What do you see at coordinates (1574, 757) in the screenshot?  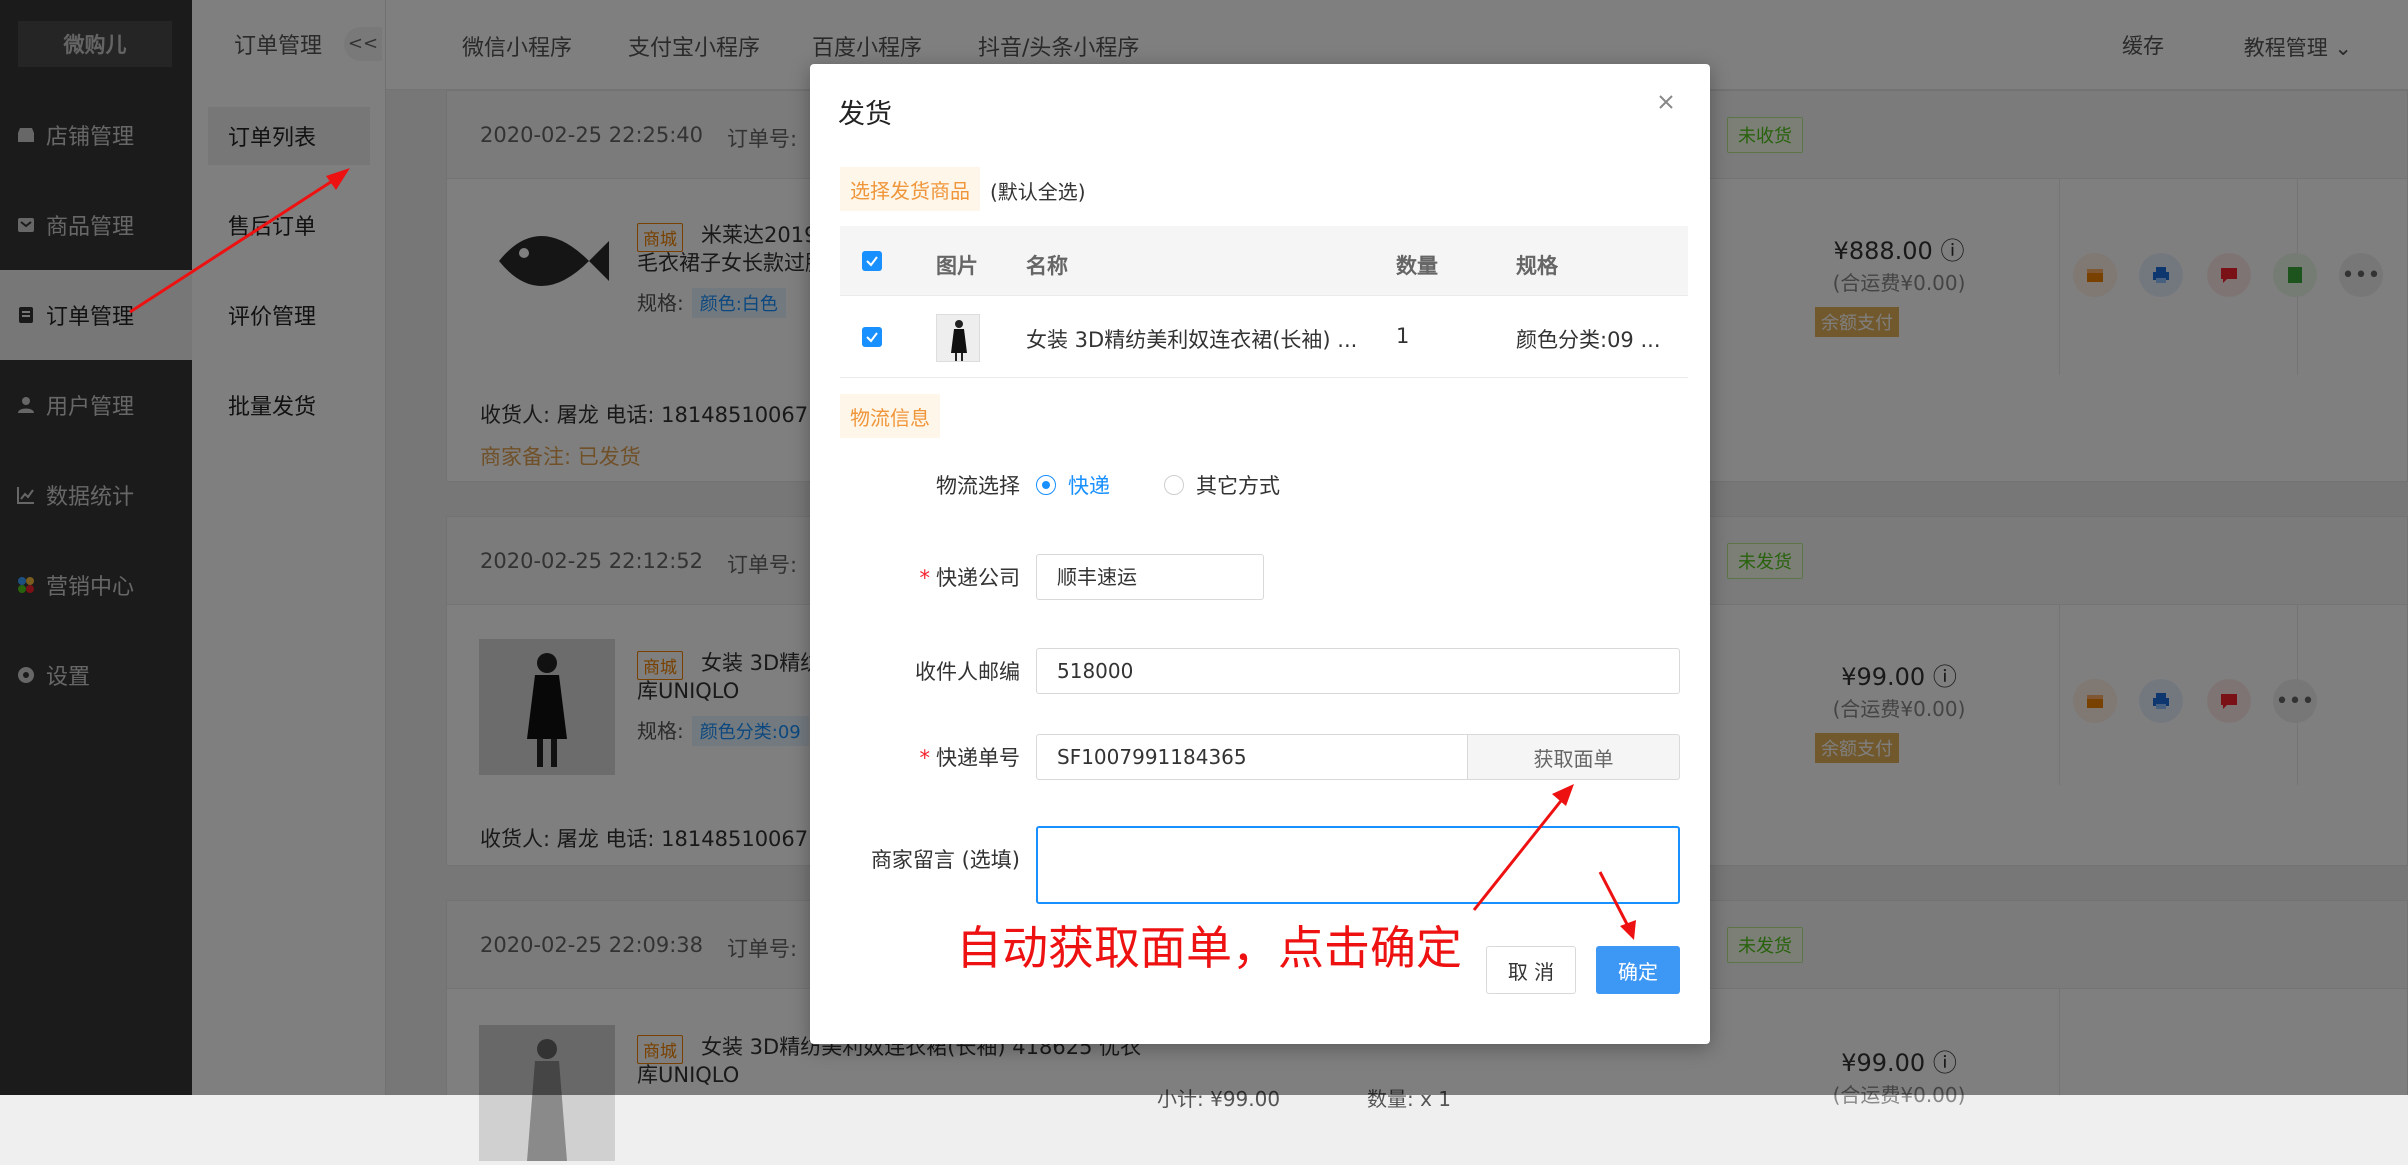 I see `fetch-waybill-button: 获取面单` at bounding box center [1574, 757].